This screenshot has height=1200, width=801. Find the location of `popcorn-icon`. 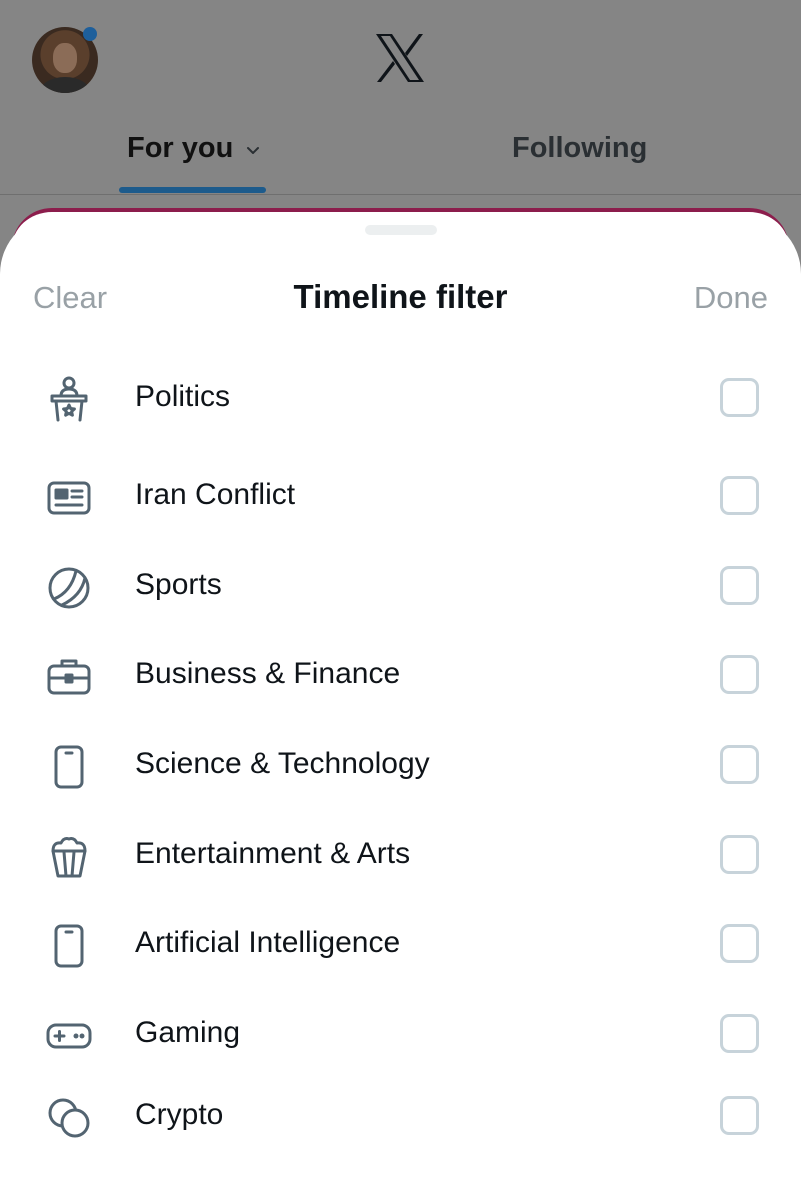

popcorn-icon is located at coordinates (69, 857).